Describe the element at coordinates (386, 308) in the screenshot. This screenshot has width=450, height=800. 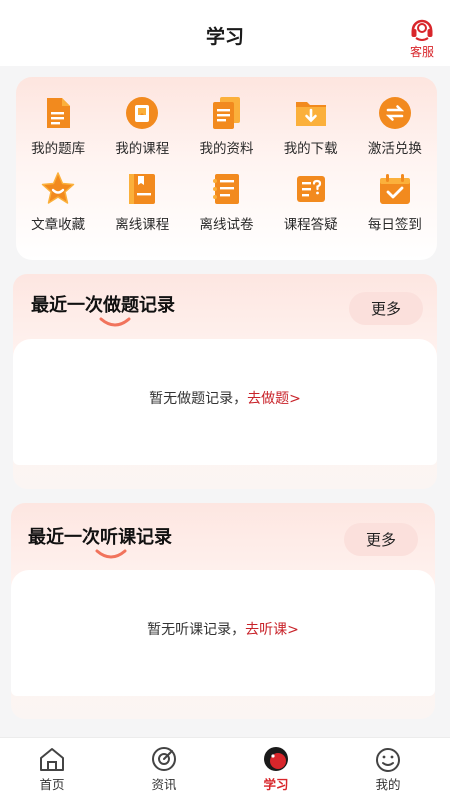
I see `practice-more-button: 更多` at that location.